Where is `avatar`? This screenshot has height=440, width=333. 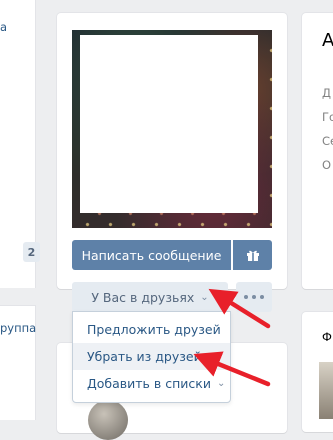
avatar is located at coordinates (108, 420).